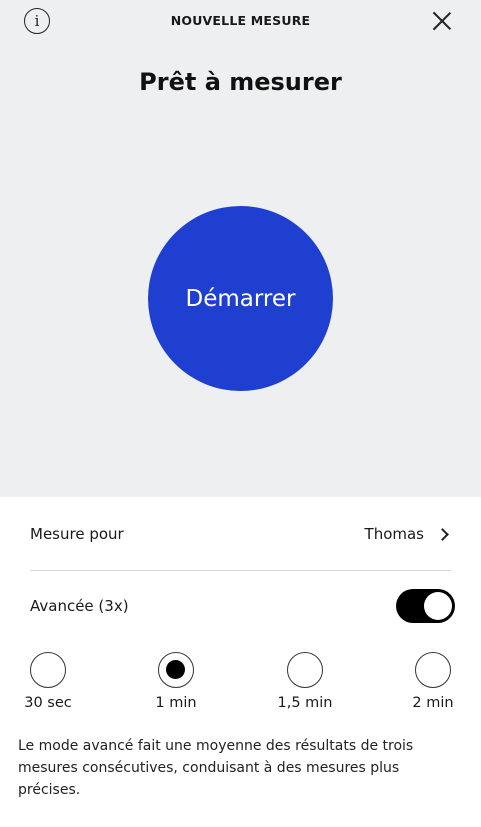 This screenshot has width=481, height=827. Describe the element at coordinates (433, 670) in the screenshot. I see `duration-radio-2-min` at that location.